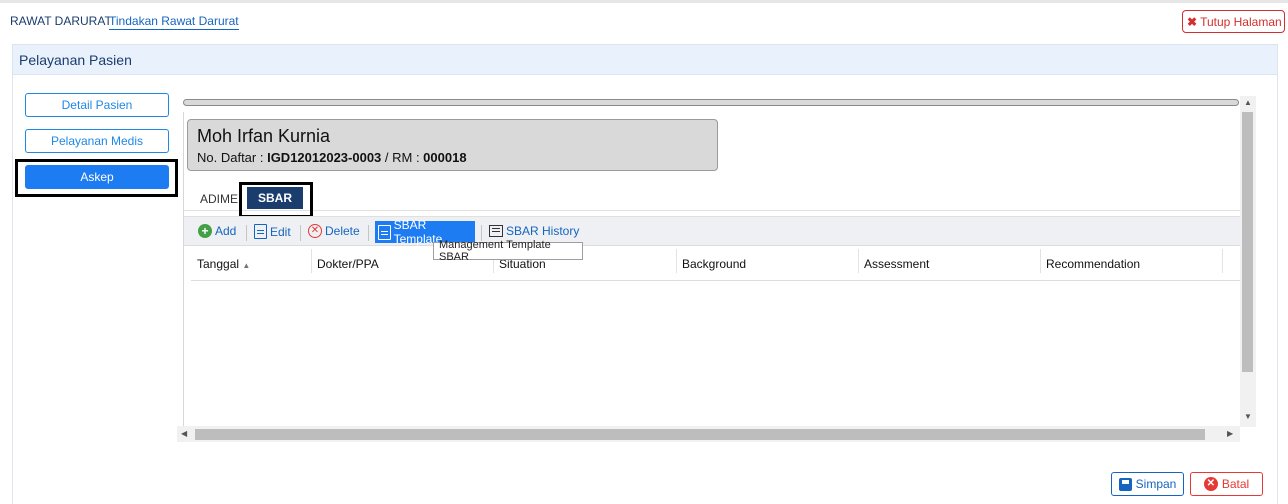  Describe the element at coordinates (218, 264) in the screenshot. I see `column-label: Tanggal` at that location.